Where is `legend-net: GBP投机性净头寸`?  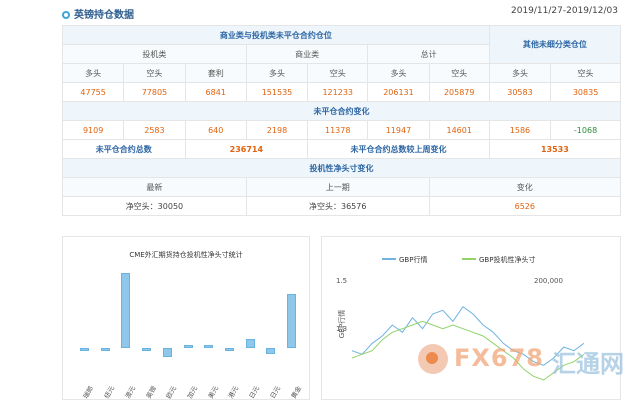
legend-net: GBP投机性净头寸 is located at coordinates (498, 260).